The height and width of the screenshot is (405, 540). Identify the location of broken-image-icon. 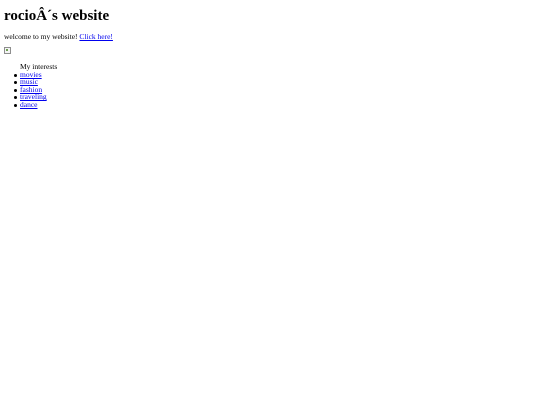
(7, 50).